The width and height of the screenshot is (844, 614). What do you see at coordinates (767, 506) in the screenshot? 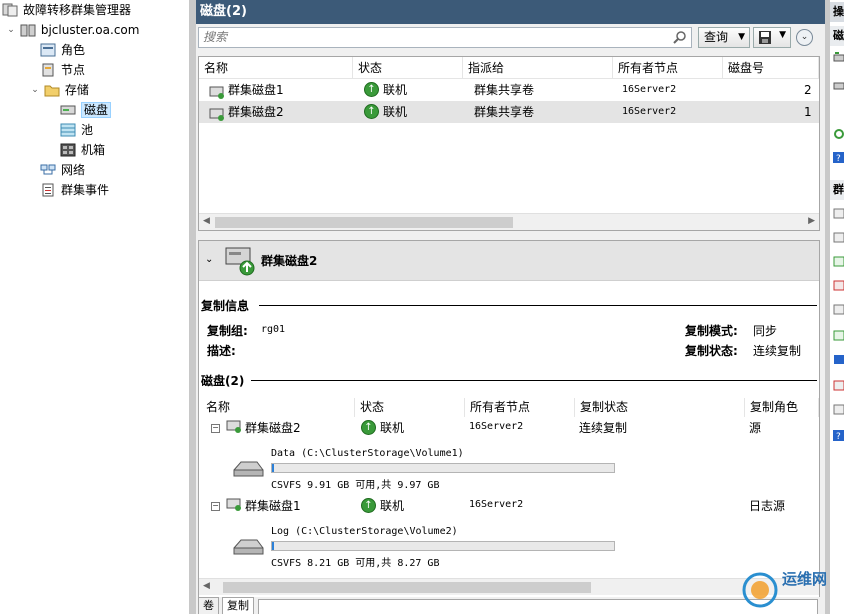
I see `disk-replication-role: 日志源` at bounding box center [767, 506].